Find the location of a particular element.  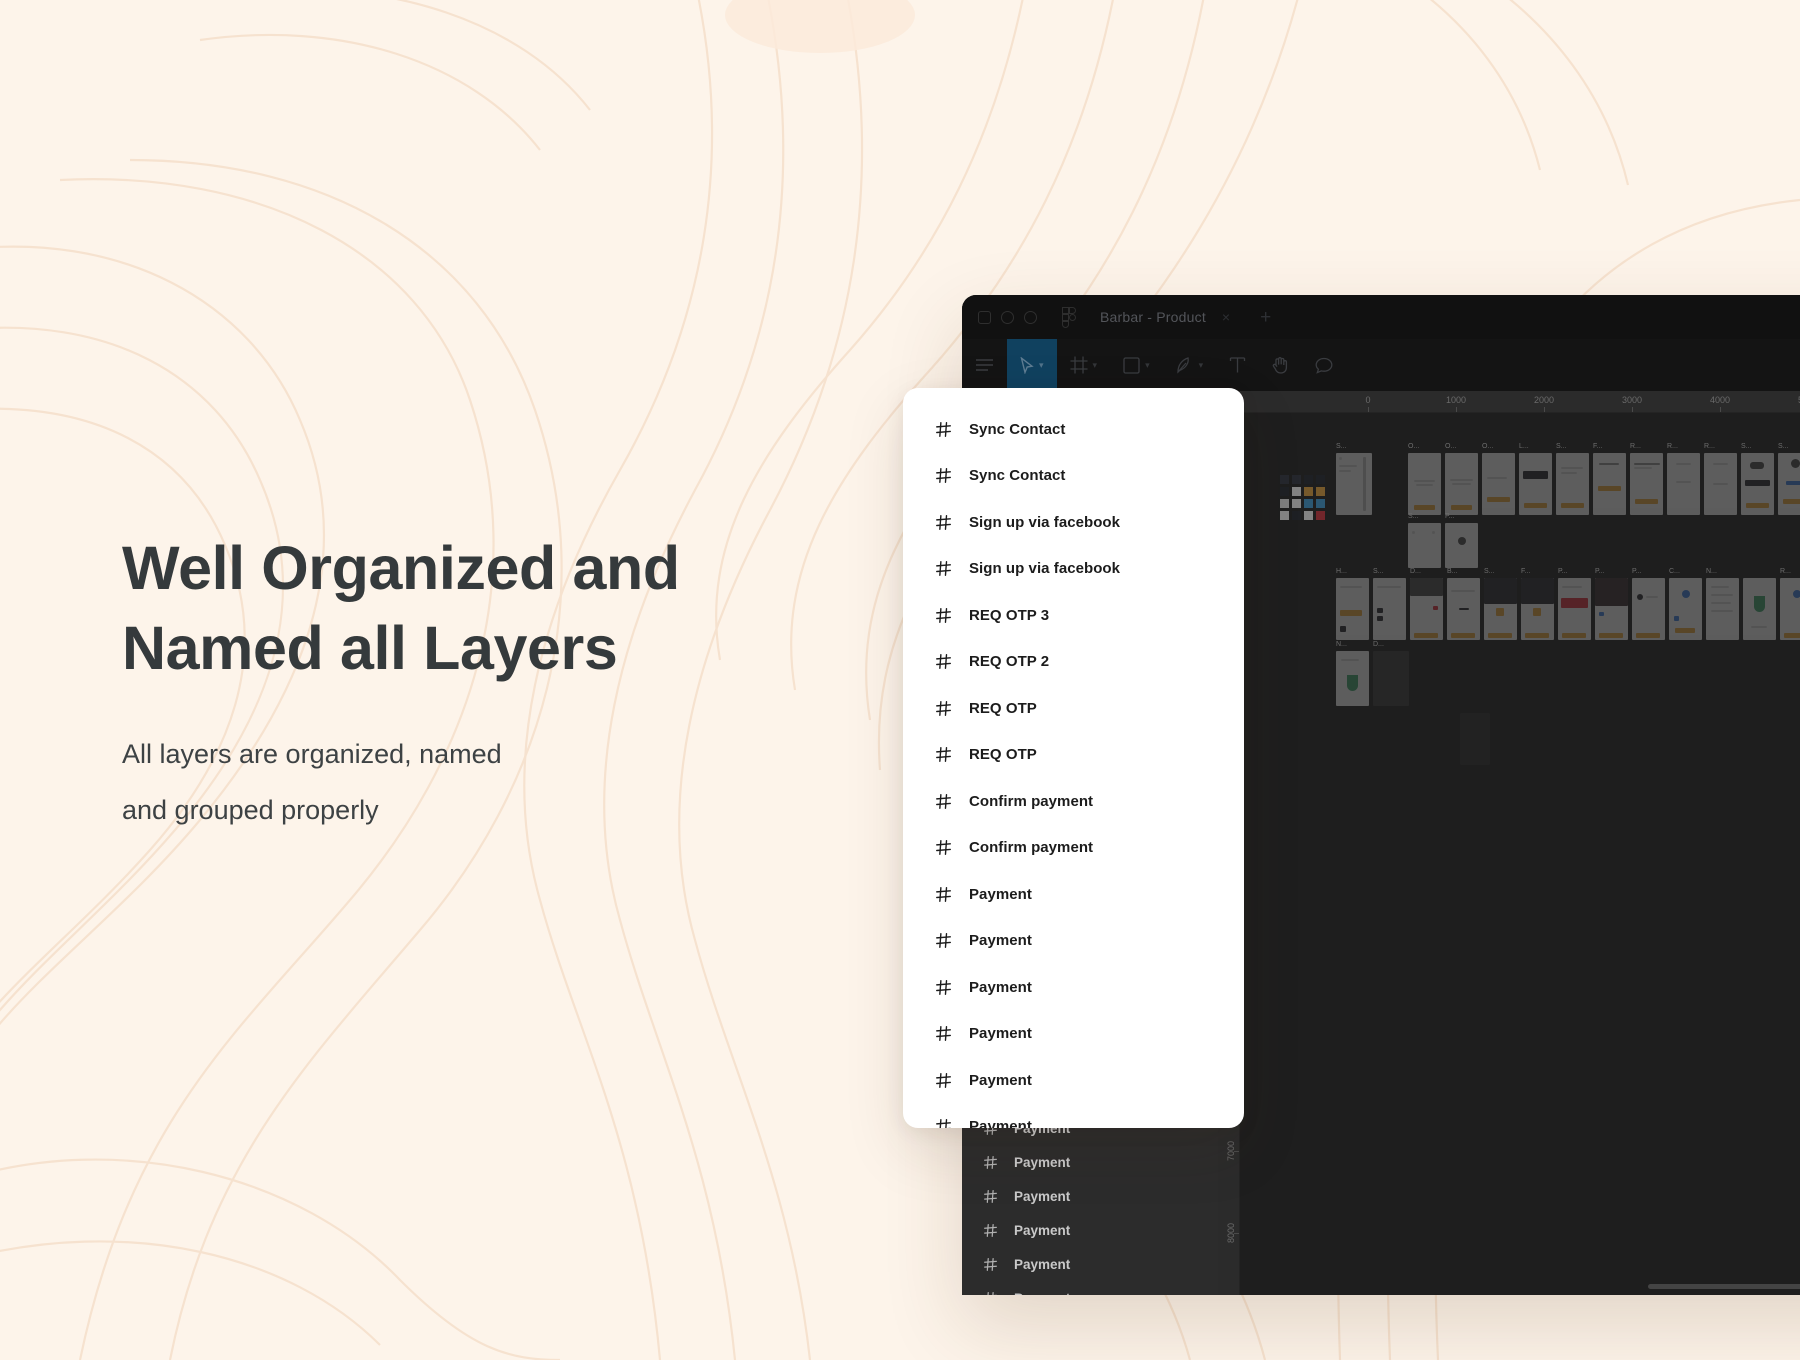

text-tool-icon is located at coordinates (1237, 365).